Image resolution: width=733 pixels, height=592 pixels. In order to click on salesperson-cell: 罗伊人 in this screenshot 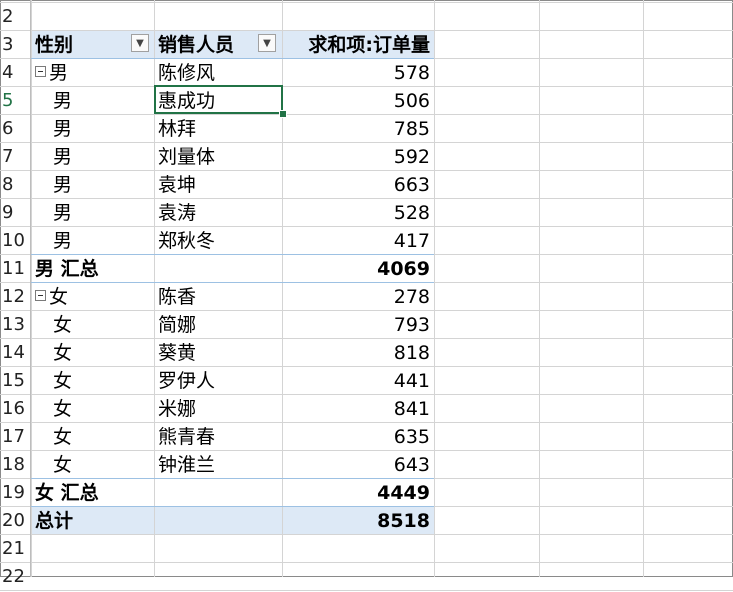, I will do `click(218, 380)`.